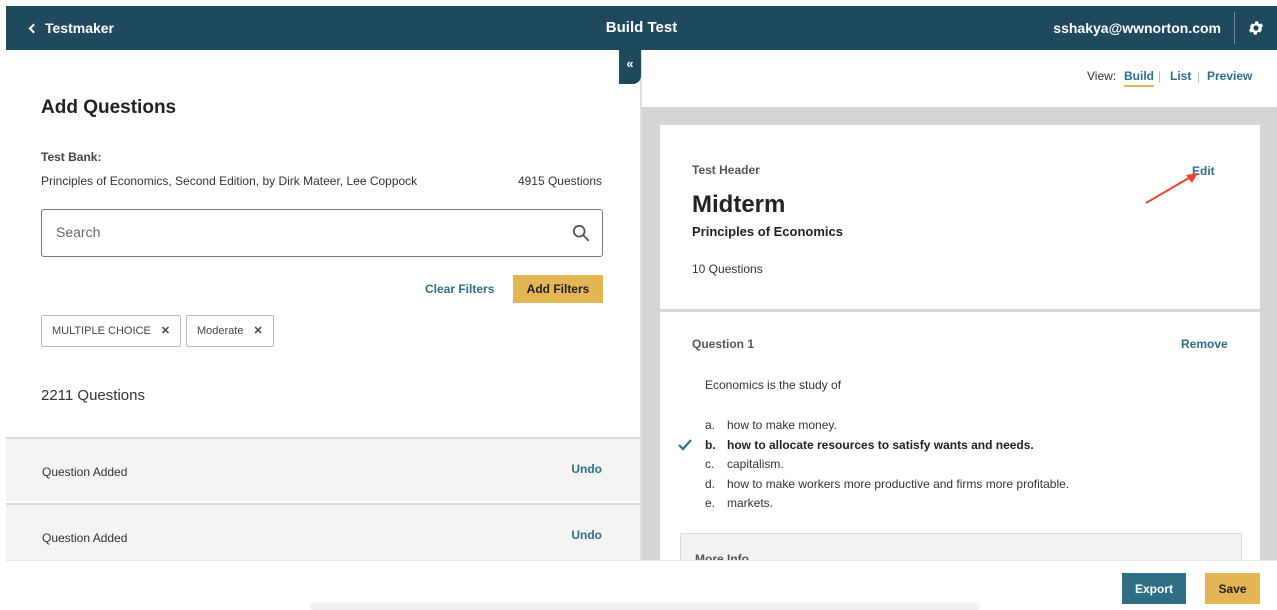  Describe the element at coordinates (306, 232) in the screenshot. I see `search-input` at that location.